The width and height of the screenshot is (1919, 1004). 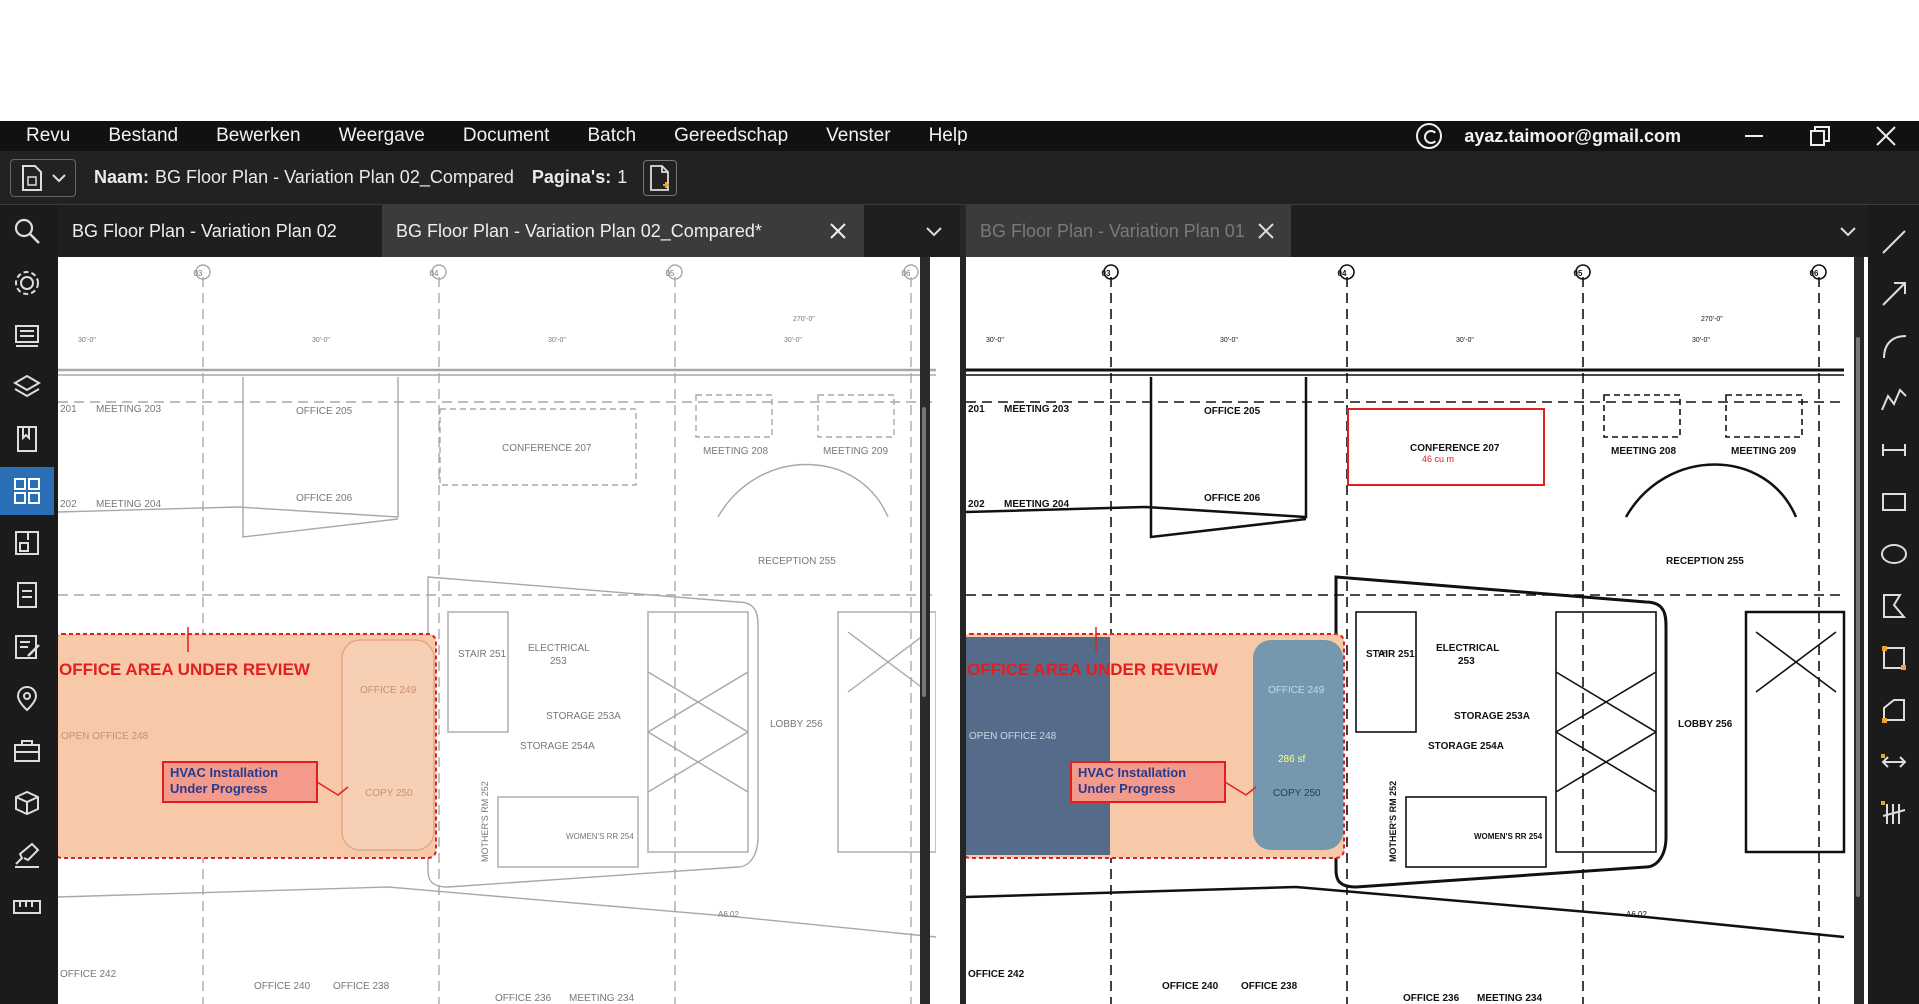 I want to click on grid-label: 03, so click(x=1106, y=273).